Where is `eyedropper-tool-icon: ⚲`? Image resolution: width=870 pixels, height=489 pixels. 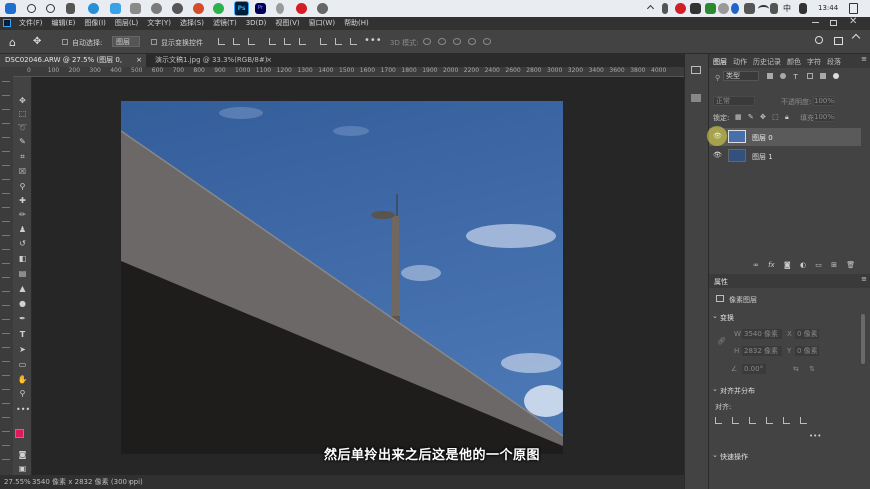 eyedropper-tool-icon: ⚲ is located at coordinates (22, 186).